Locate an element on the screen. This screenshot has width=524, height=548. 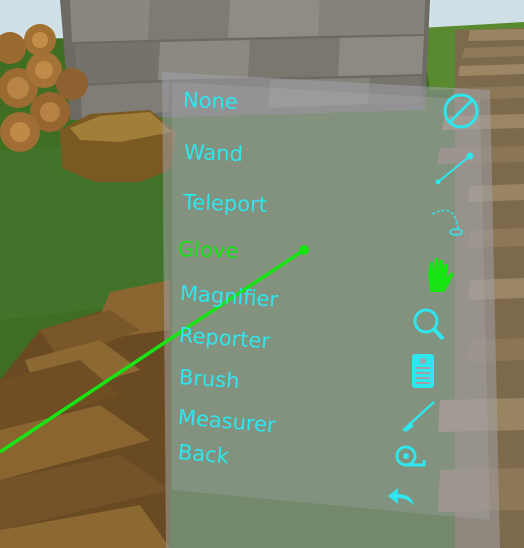
teleport-arc-icon is located at coordinates (449, 221).